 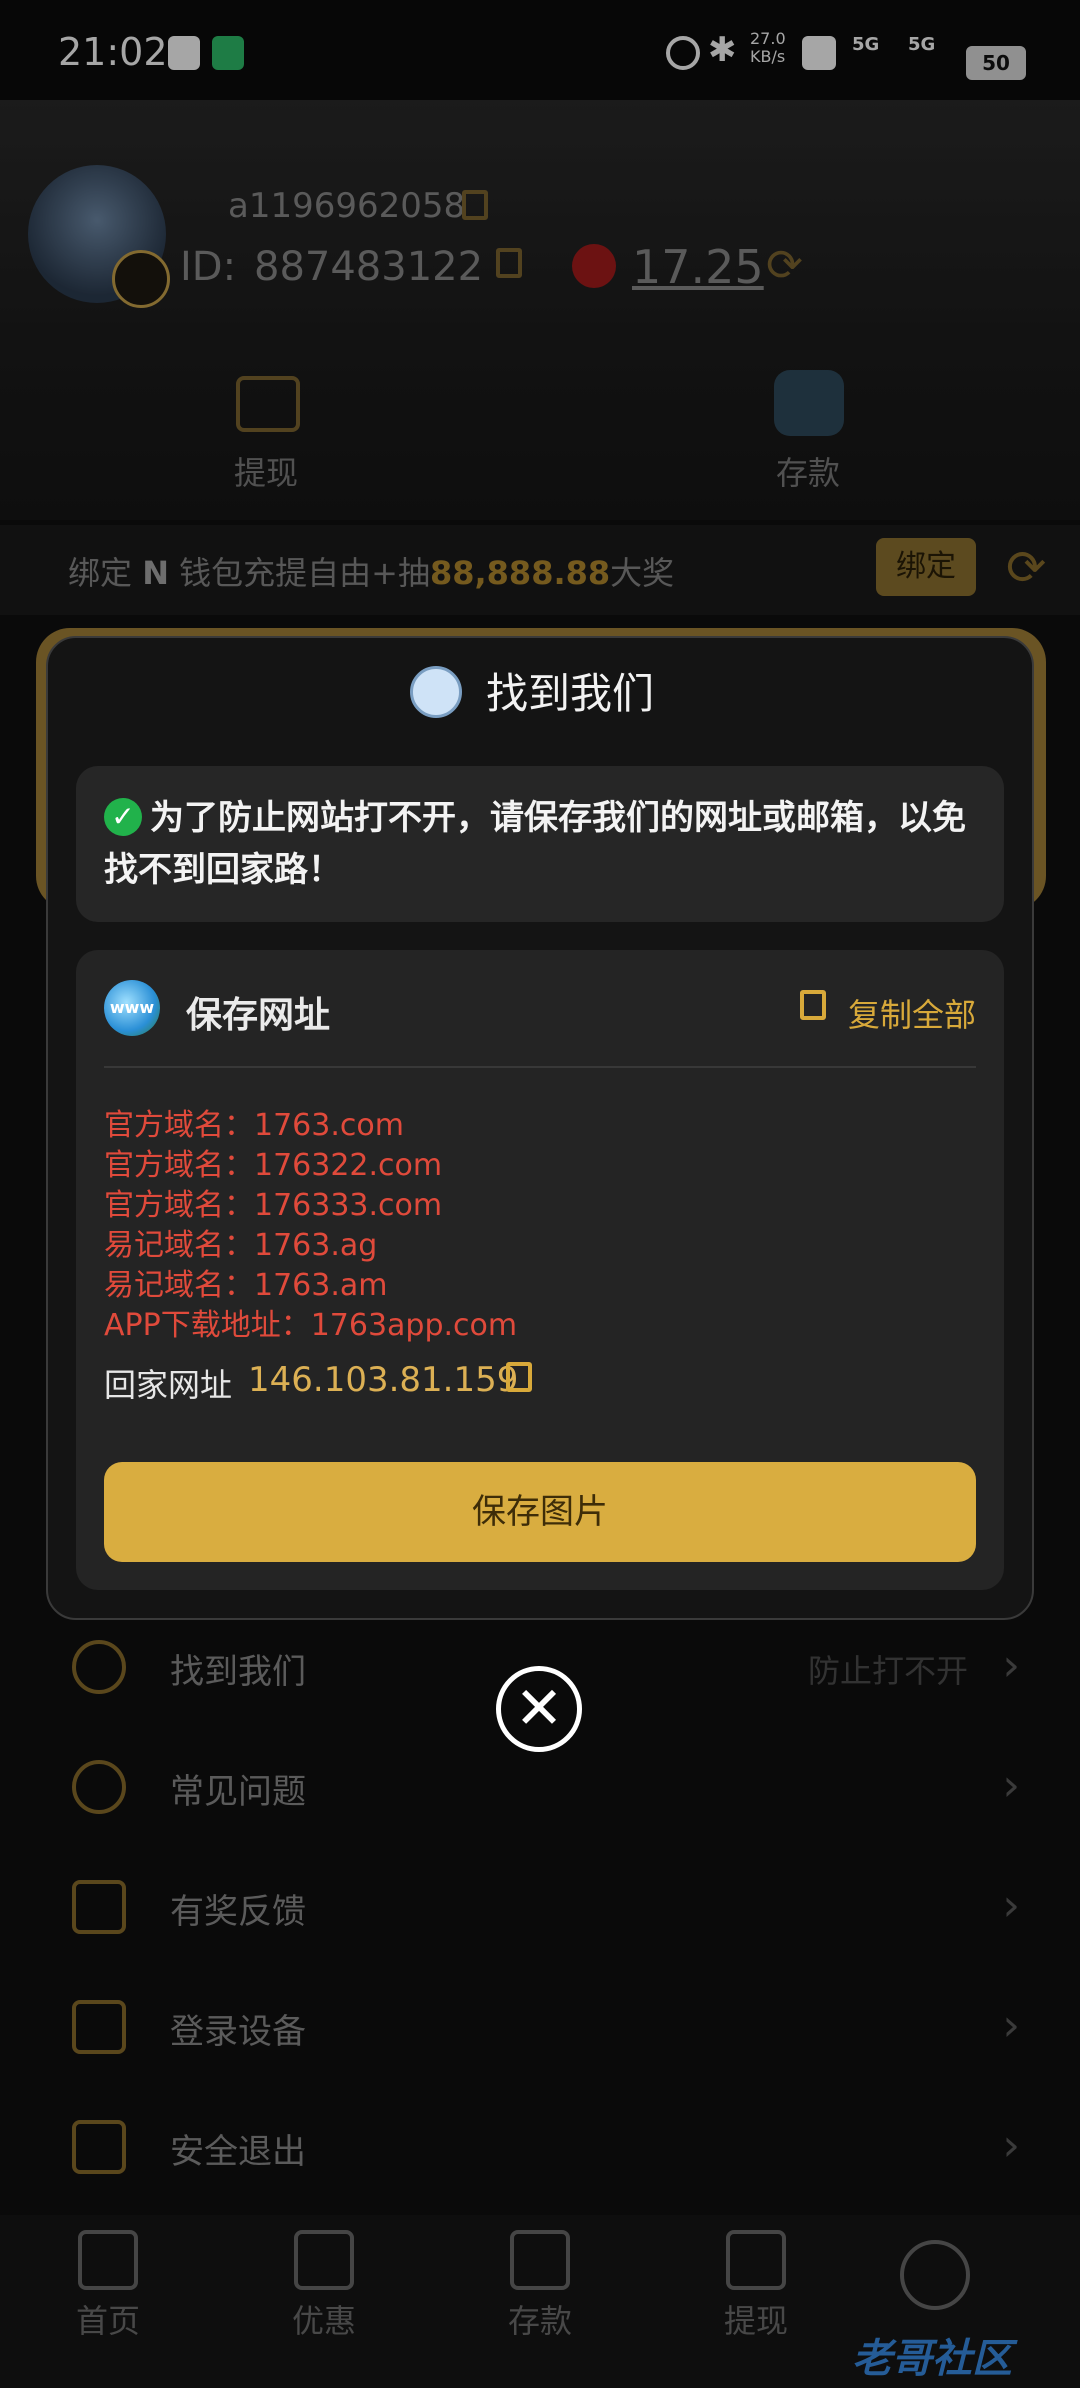 I want to click on card-divider, so click(x=540, y=1067).